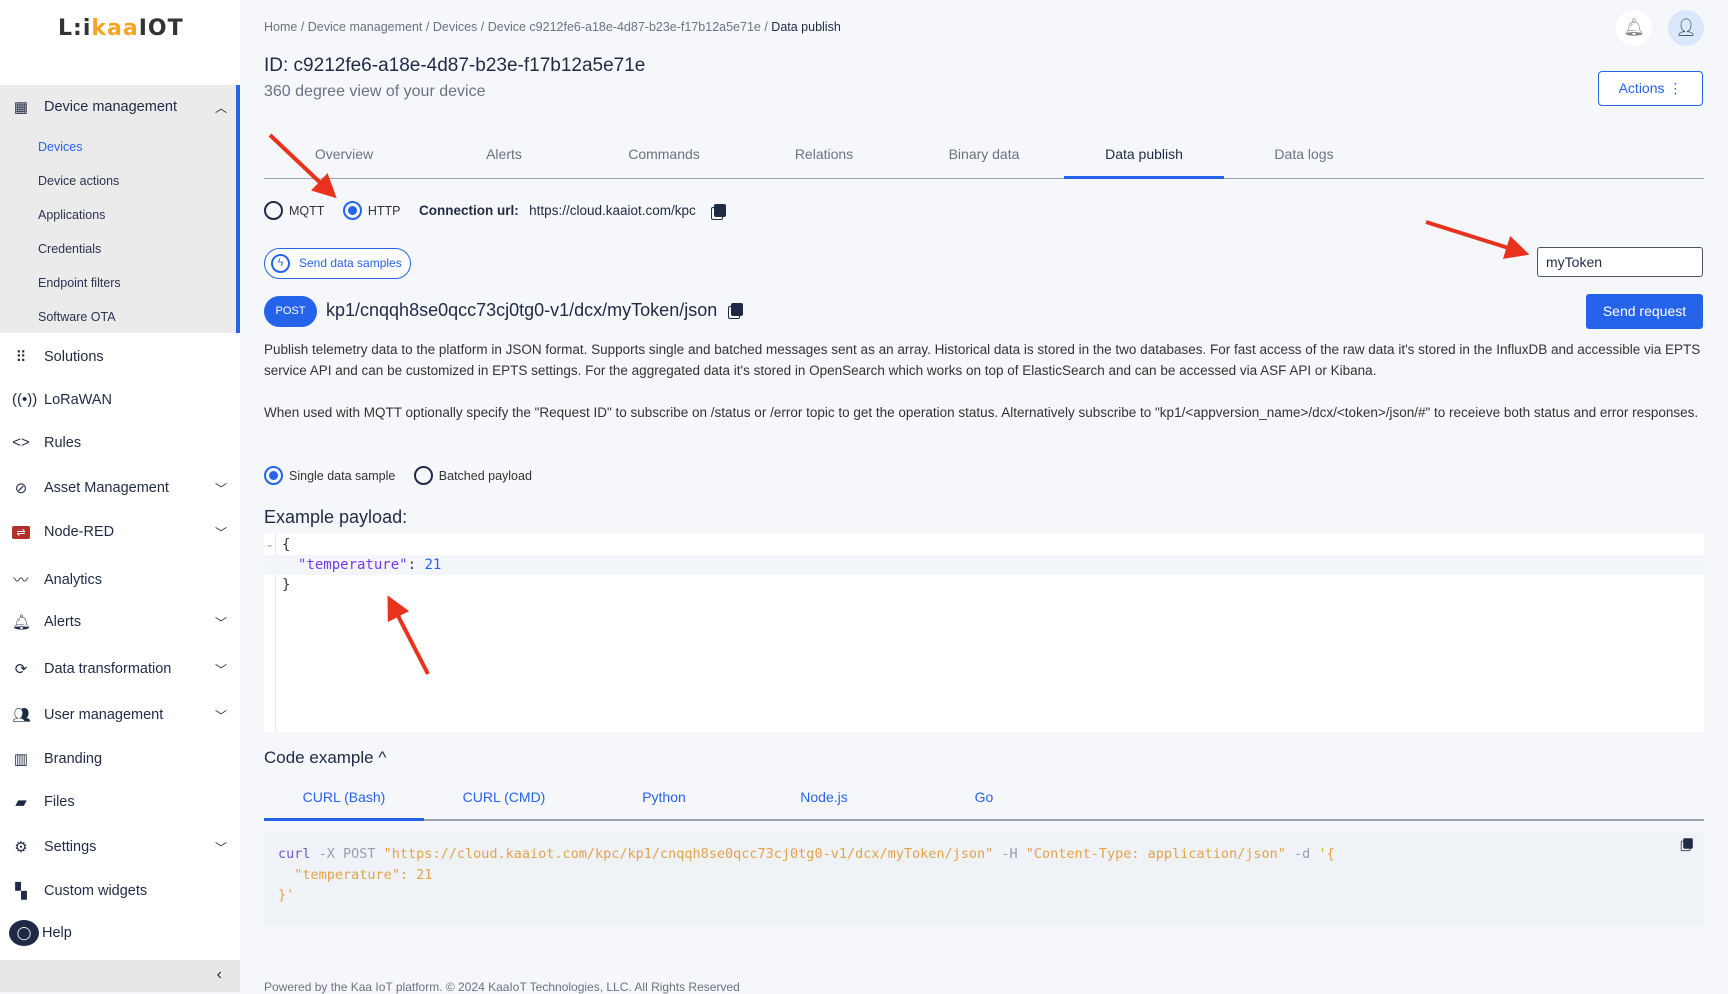 The height and width of the screenshot is (994, 1728). What do you see at coordinates (336, 517) in the screenshot?
I see `example-payload-title: Example payload:` at bounding box center [336, 517].